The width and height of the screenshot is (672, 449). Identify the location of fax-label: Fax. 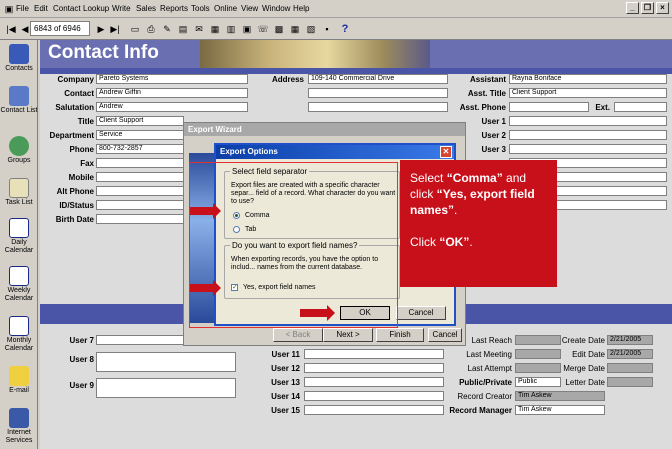
(87, 163).